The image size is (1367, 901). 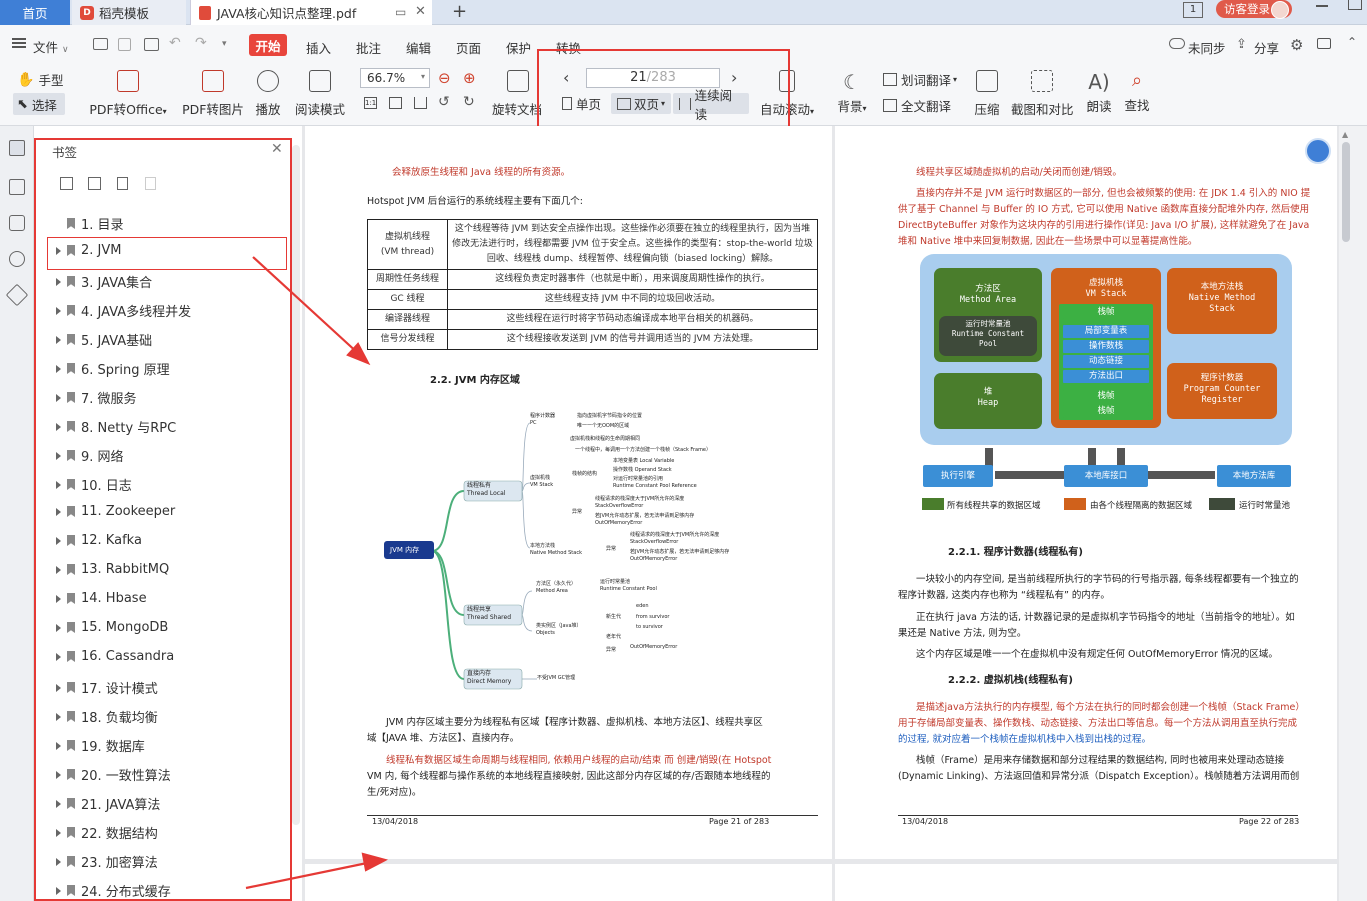 I want to click on heap-box: 堆 Heap, so click(x=988, y=401).